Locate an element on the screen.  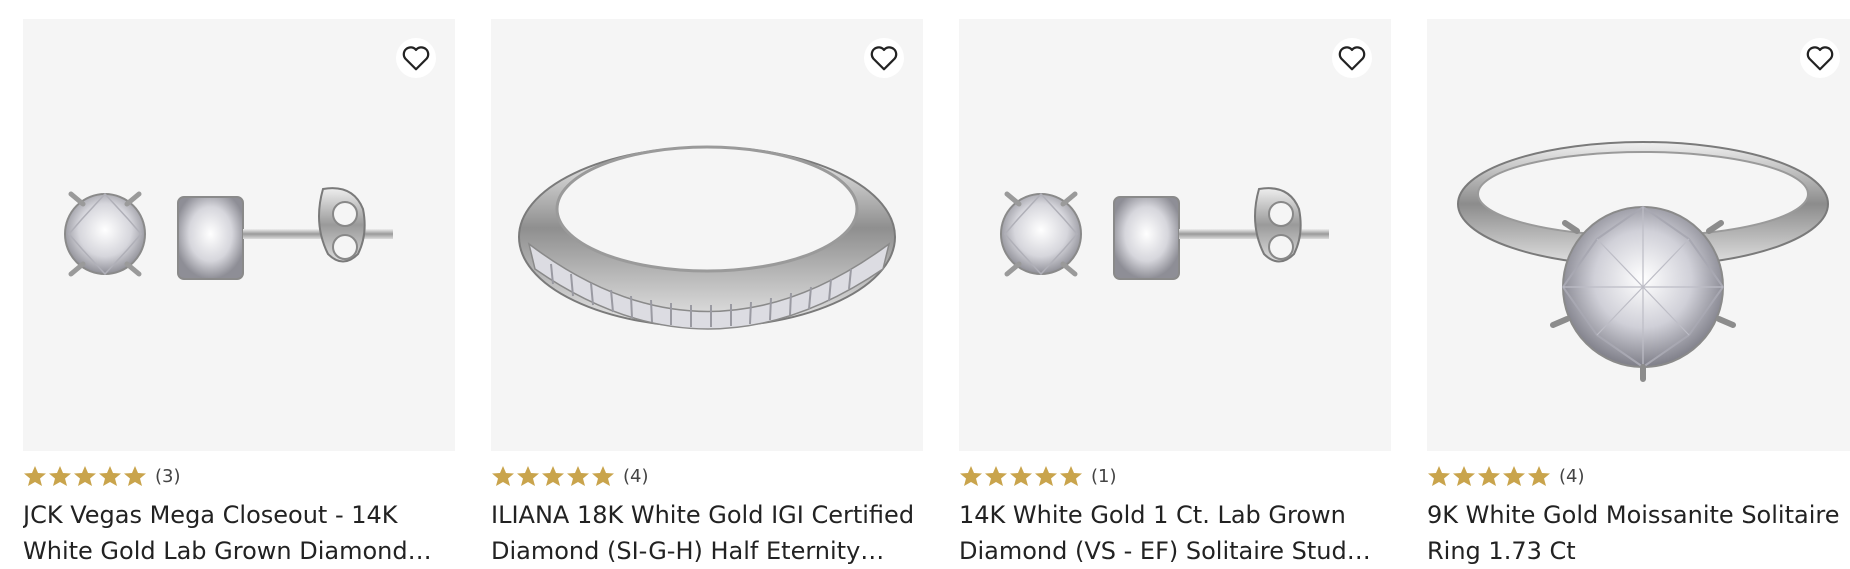
review-count: (3) is located at coordinates (168, 476).